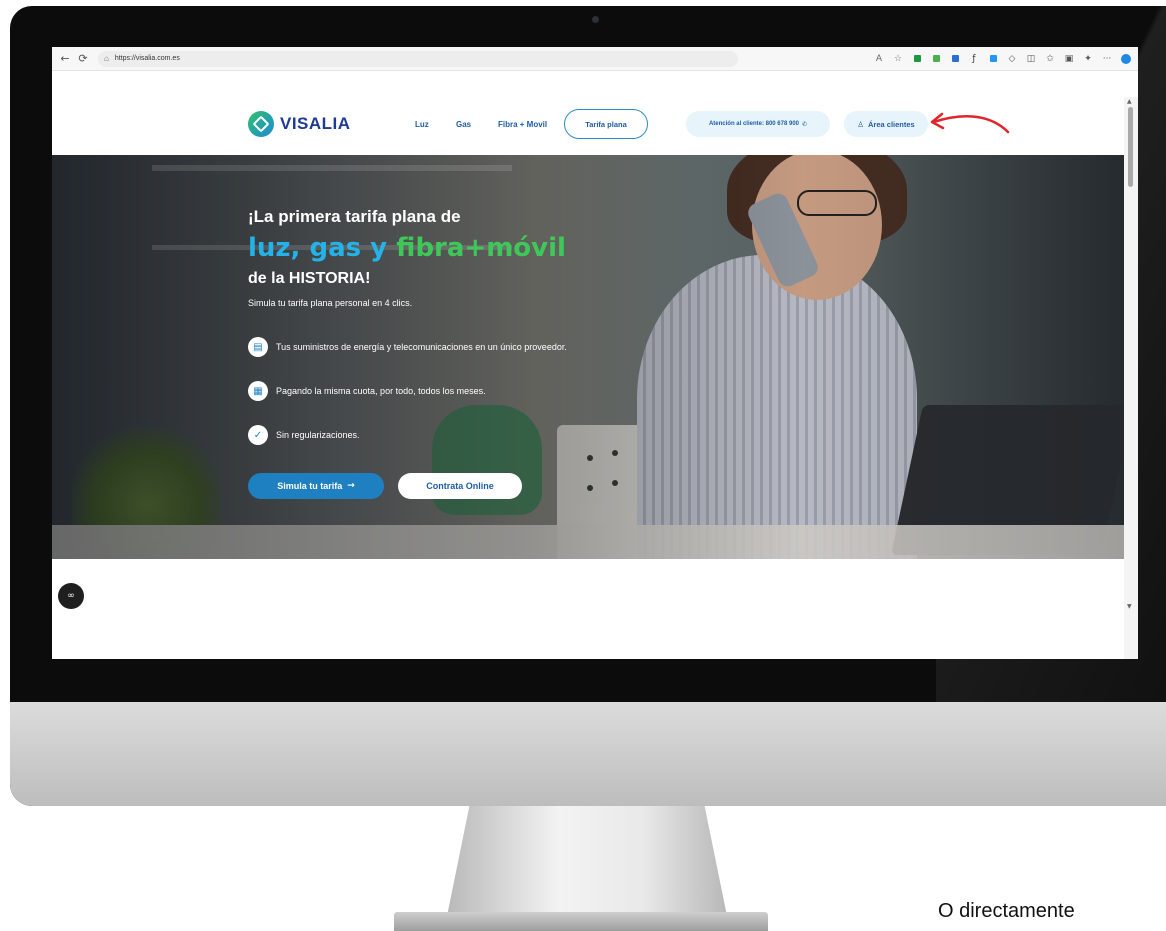 This screenshot has height=931, width=1166. What do you see at coordinates (1131, 378) in the screenshot?
I see `scrollbar: ▲ ▼` at bounding box center [1131, 378].